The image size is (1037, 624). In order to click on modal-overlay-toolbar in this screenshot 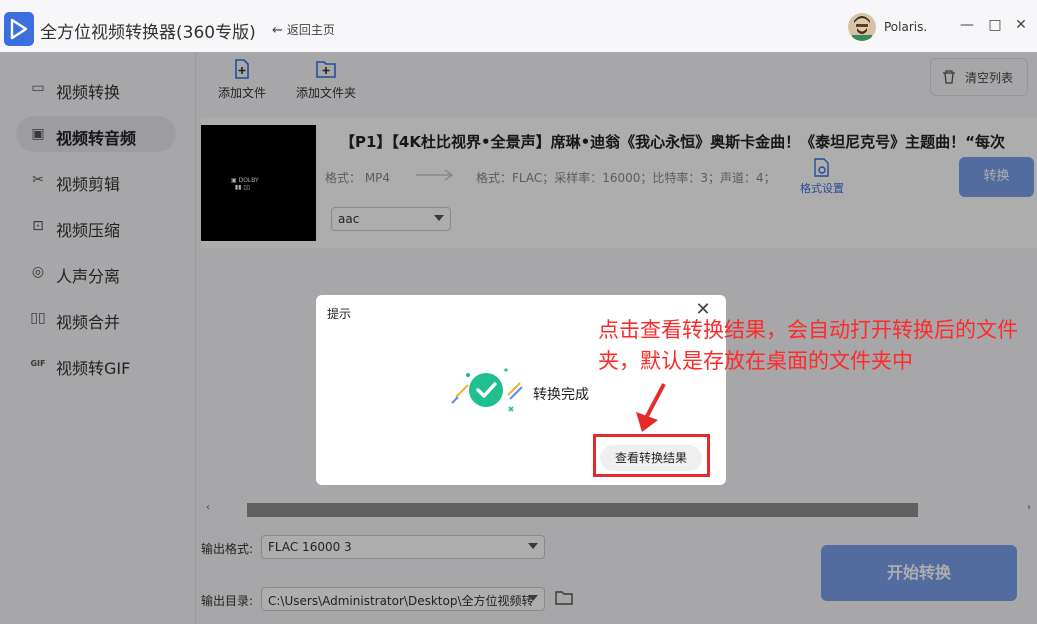, I will do `click(616, 83)`.